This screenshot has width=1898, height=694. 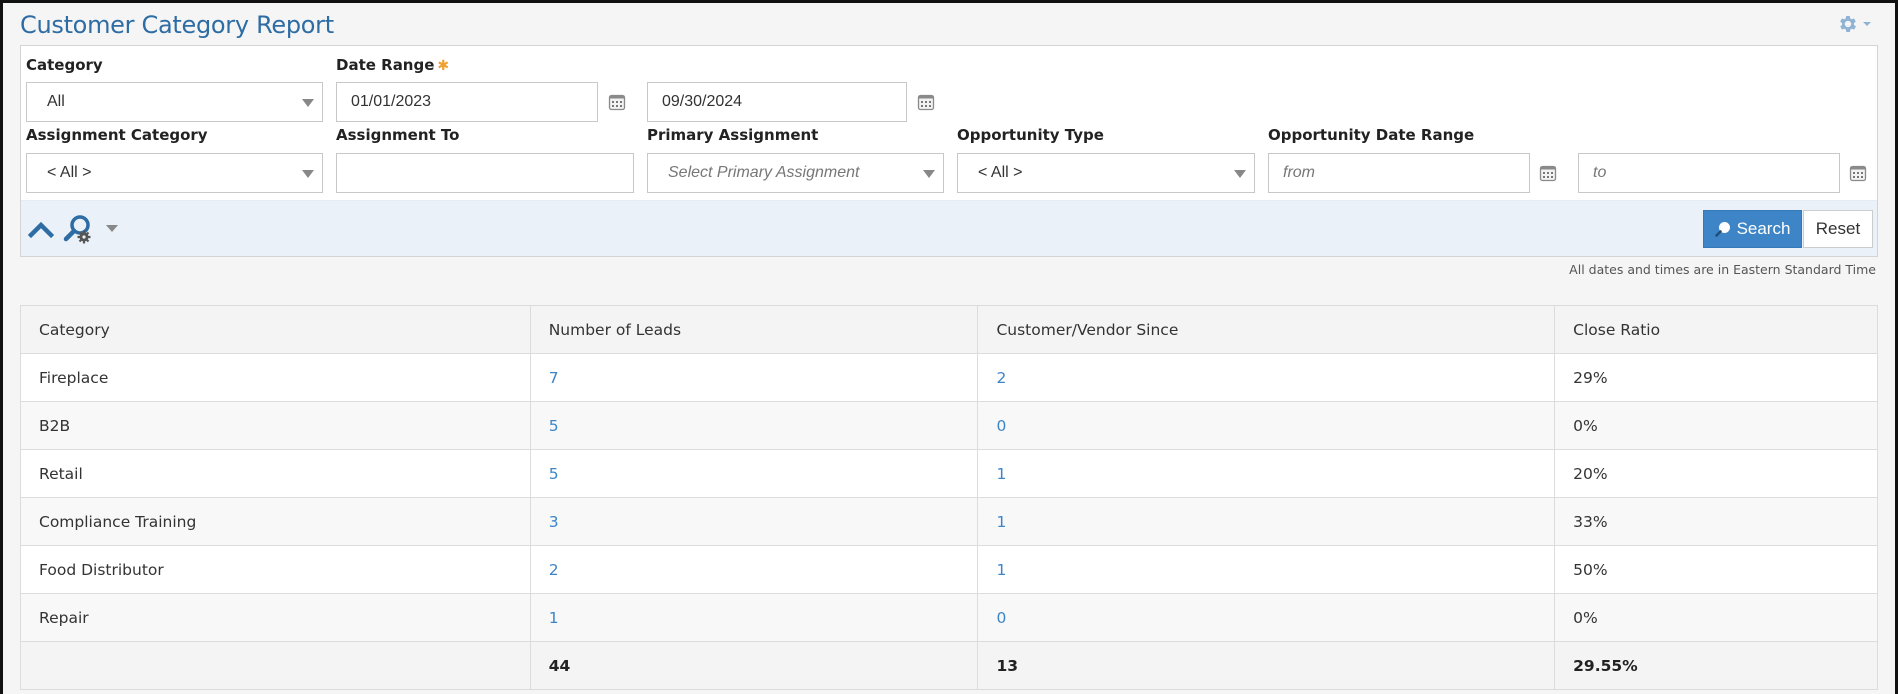 What do you see at coordinates (64, 65) in the screenshot?
I see `category-label: Category` at bounding box center [64, 65].